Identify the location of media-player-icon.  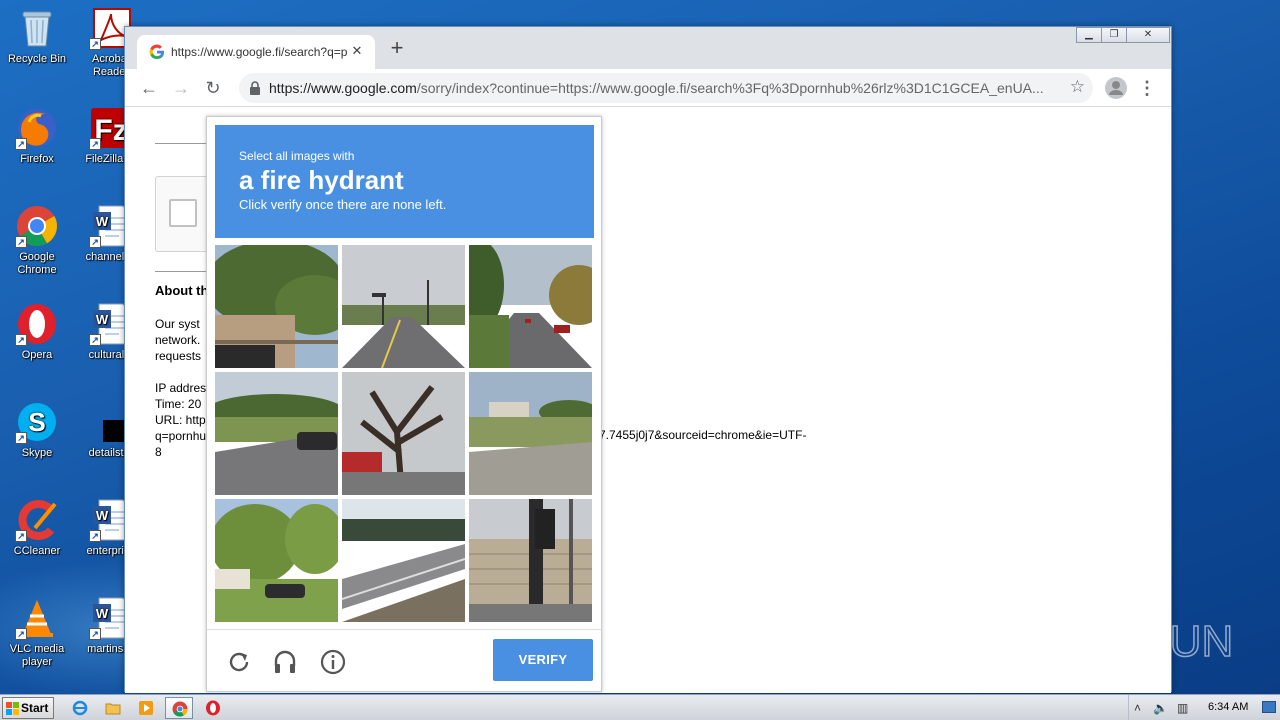
(146, 708).